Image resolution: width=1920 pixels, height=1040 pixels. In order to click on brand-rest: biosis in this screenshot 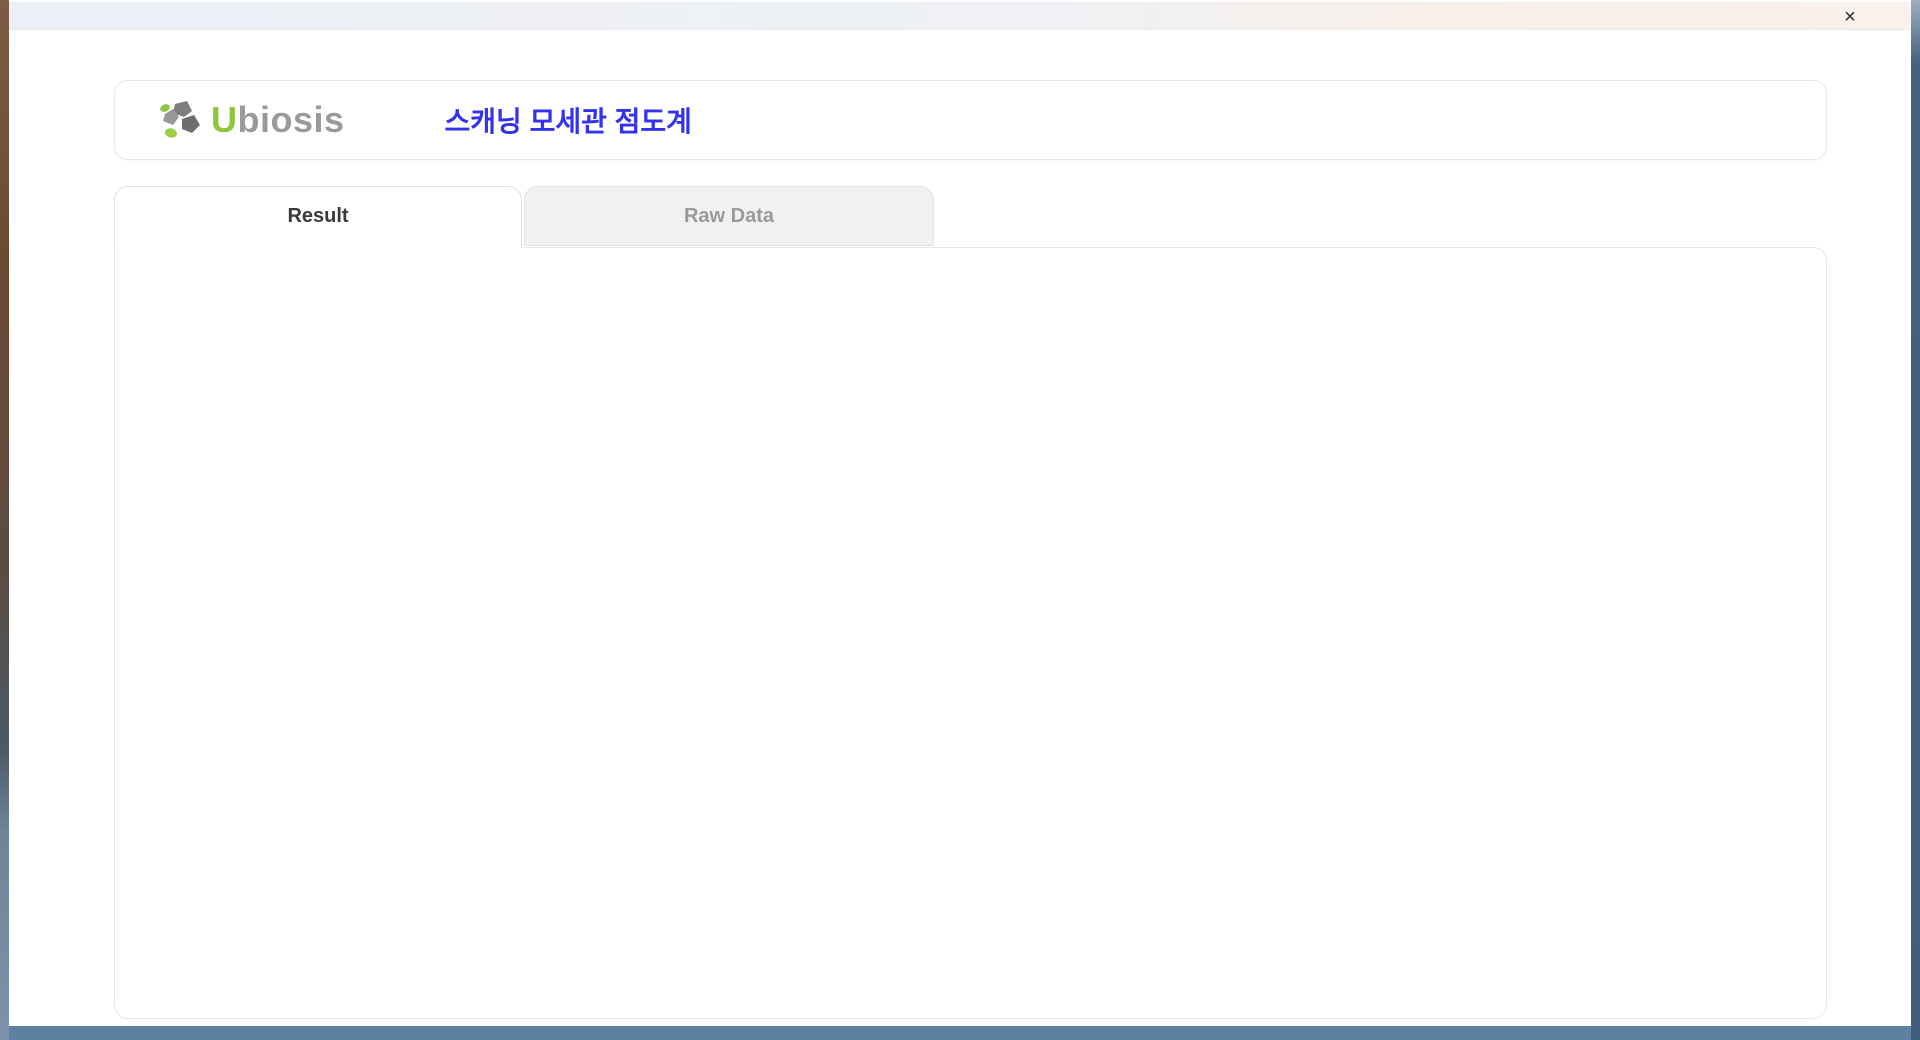, I will do `click(291, 119)`.